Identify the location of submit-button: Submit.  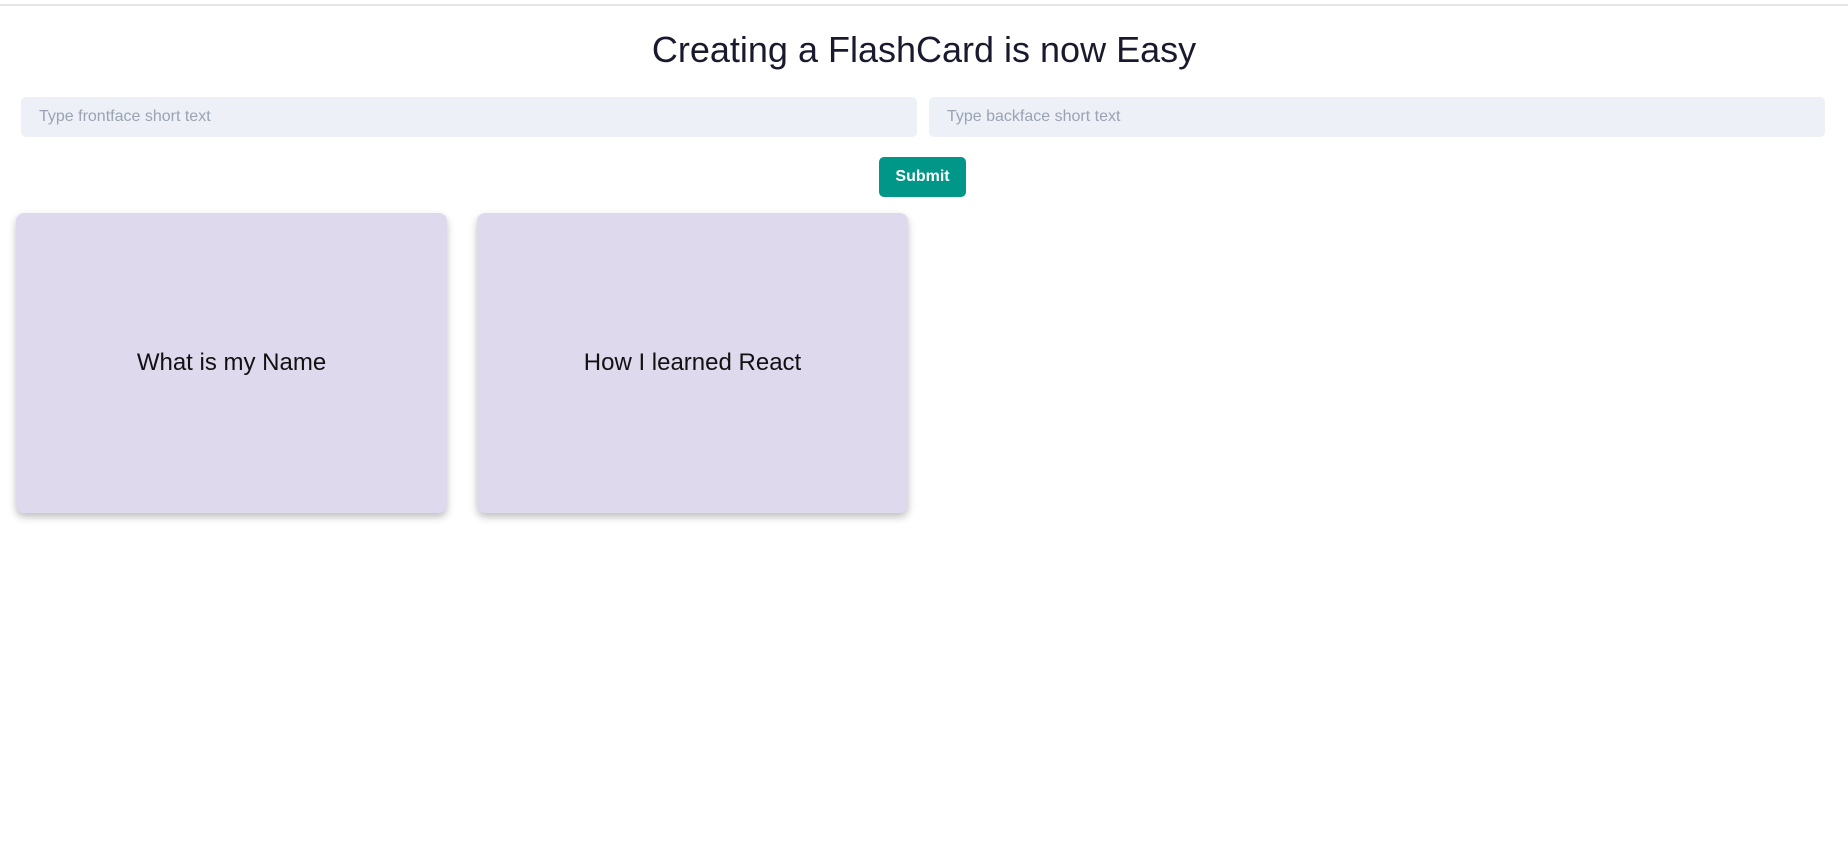
(922, 177).